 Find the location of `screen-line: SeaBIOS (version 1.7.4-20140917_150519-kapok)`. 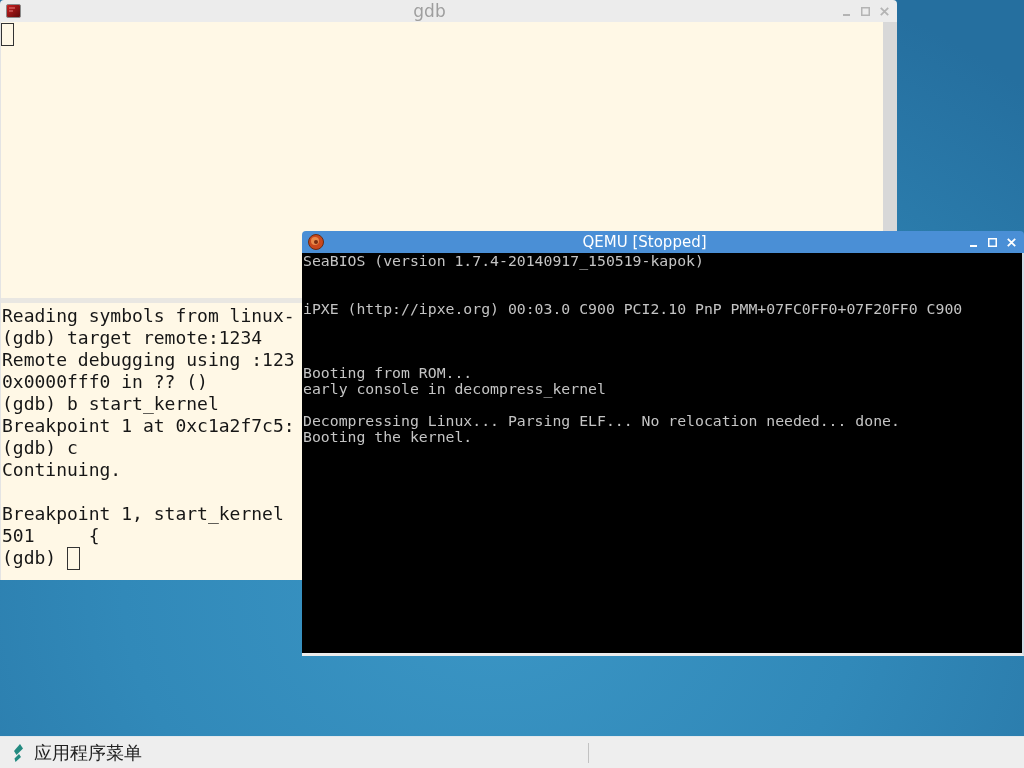

screen-line: SeaBIOS (version 1.7.4-20140917_150519-kapok) is located at coordinates (503, 261).